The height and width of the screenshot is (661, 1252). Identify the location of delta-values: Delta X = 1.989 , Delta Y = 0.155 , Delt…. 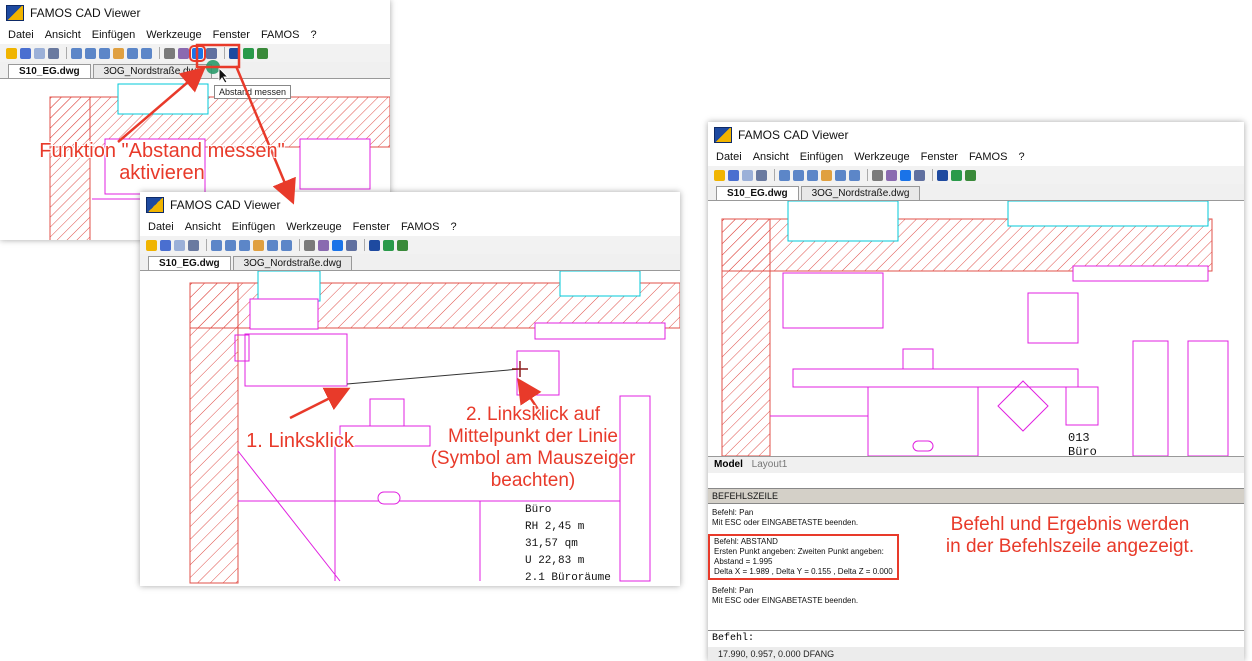
(803, 571).